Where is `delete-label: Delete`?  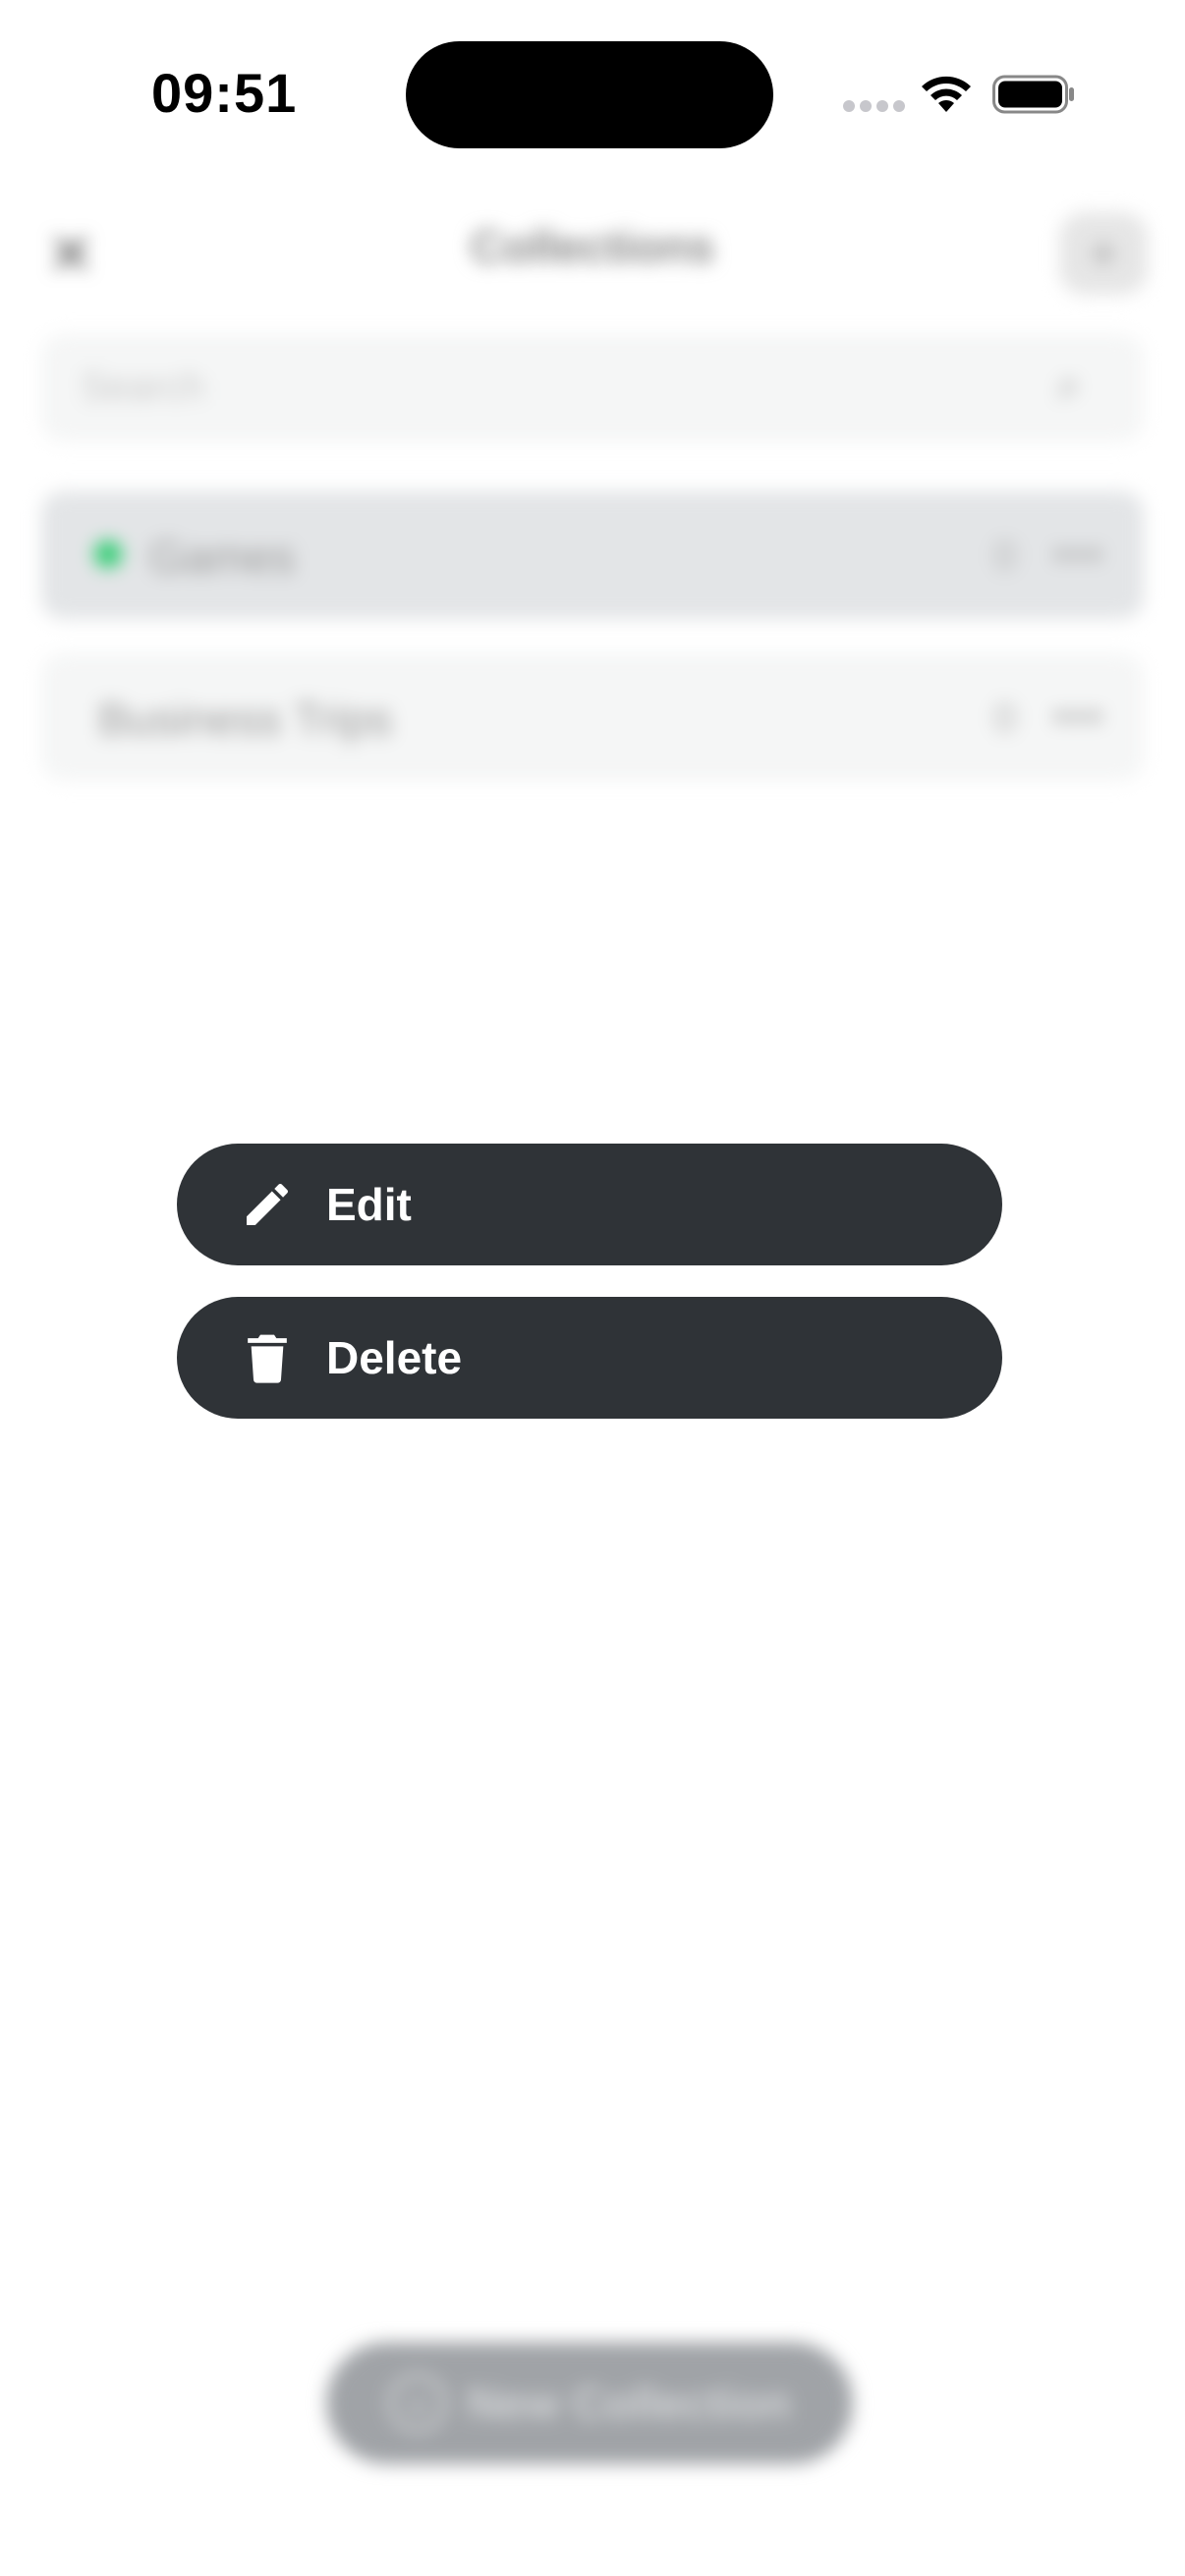
delete-label: Delete is located at coordinates (395, 1357).